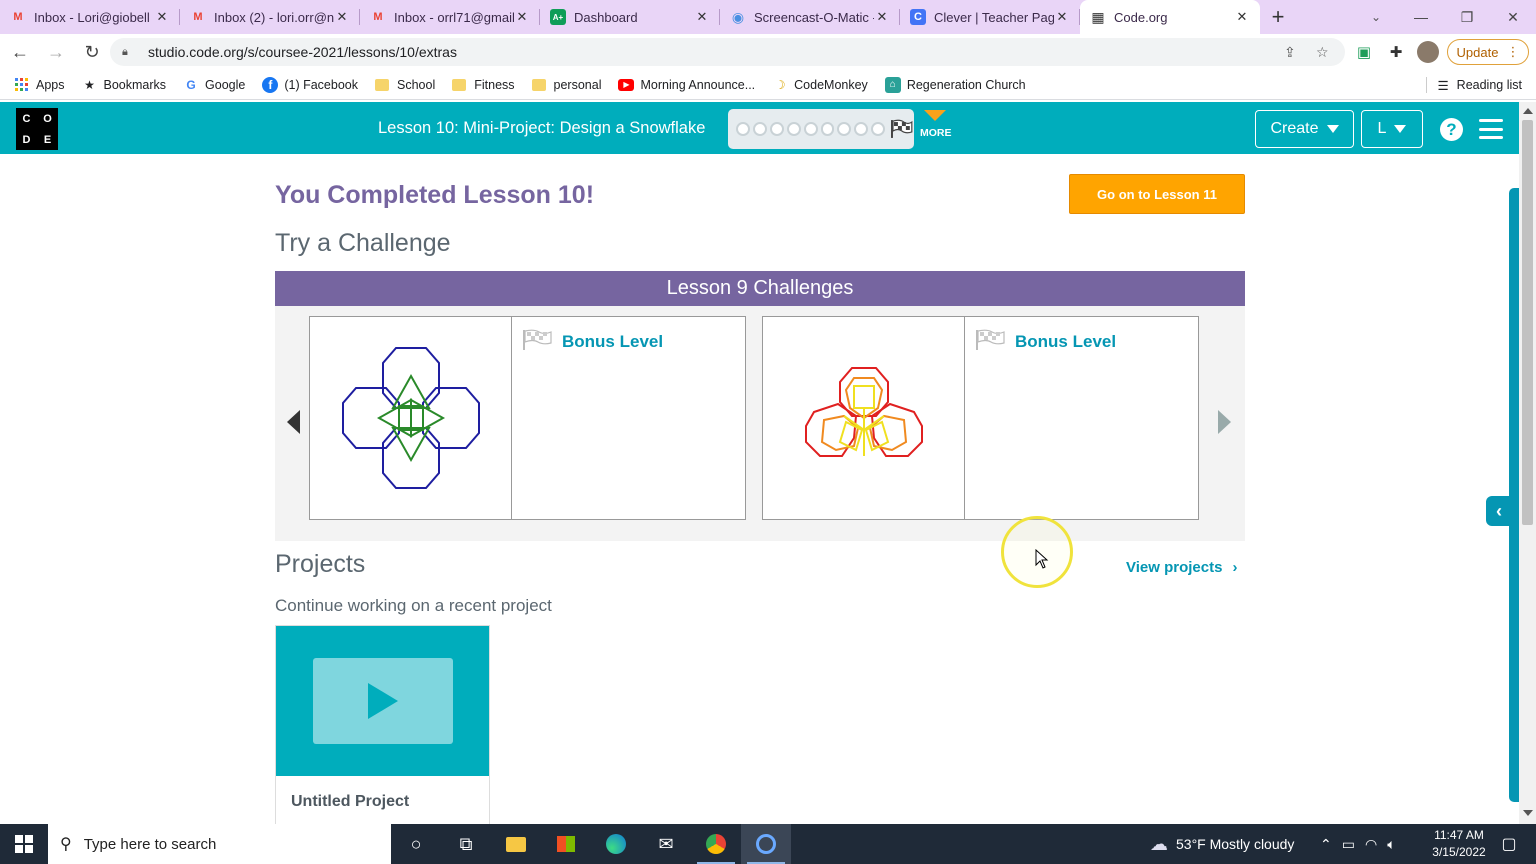 The height and width of the screenshot is (864, 1536). I want to click on browser-tab-gmail-1: M Inbox - Lori@giobell ✕, so click(90, 17).